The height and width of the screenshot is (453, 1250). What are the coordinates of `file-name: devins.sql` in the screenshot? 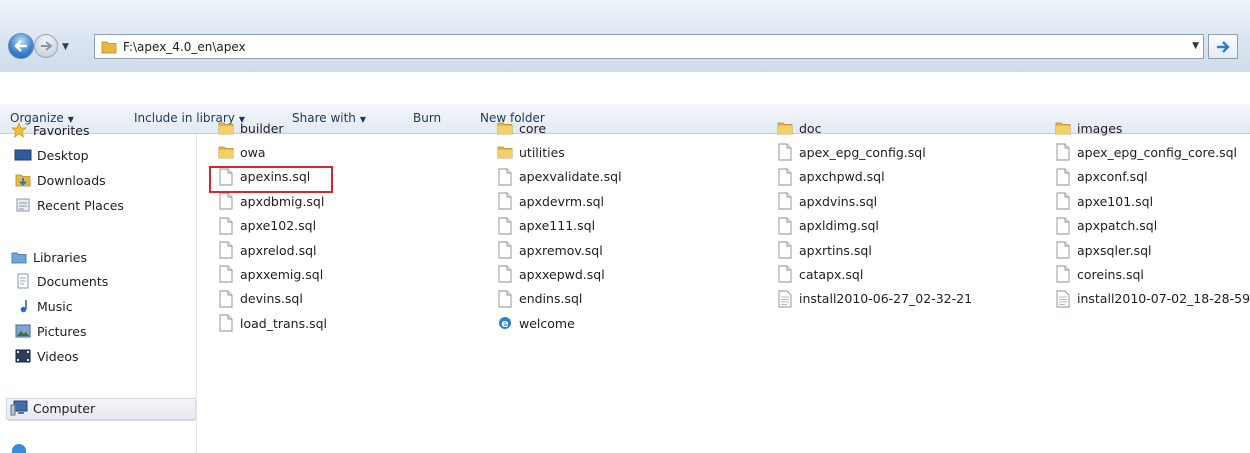 It's located at (271, 299).